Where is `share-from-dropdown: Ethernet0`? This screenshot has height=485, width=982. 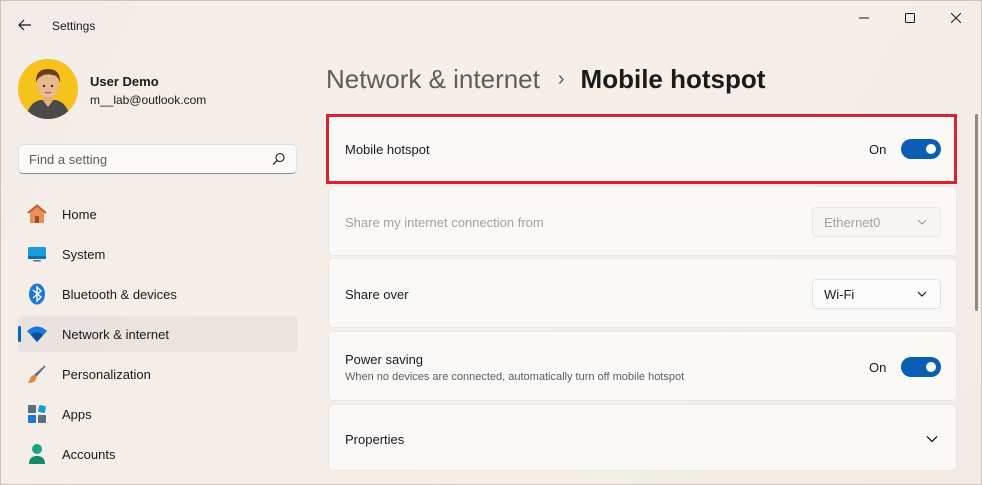 share-from-dropdown: Ethernet0 is located at coordinates (876, 222).